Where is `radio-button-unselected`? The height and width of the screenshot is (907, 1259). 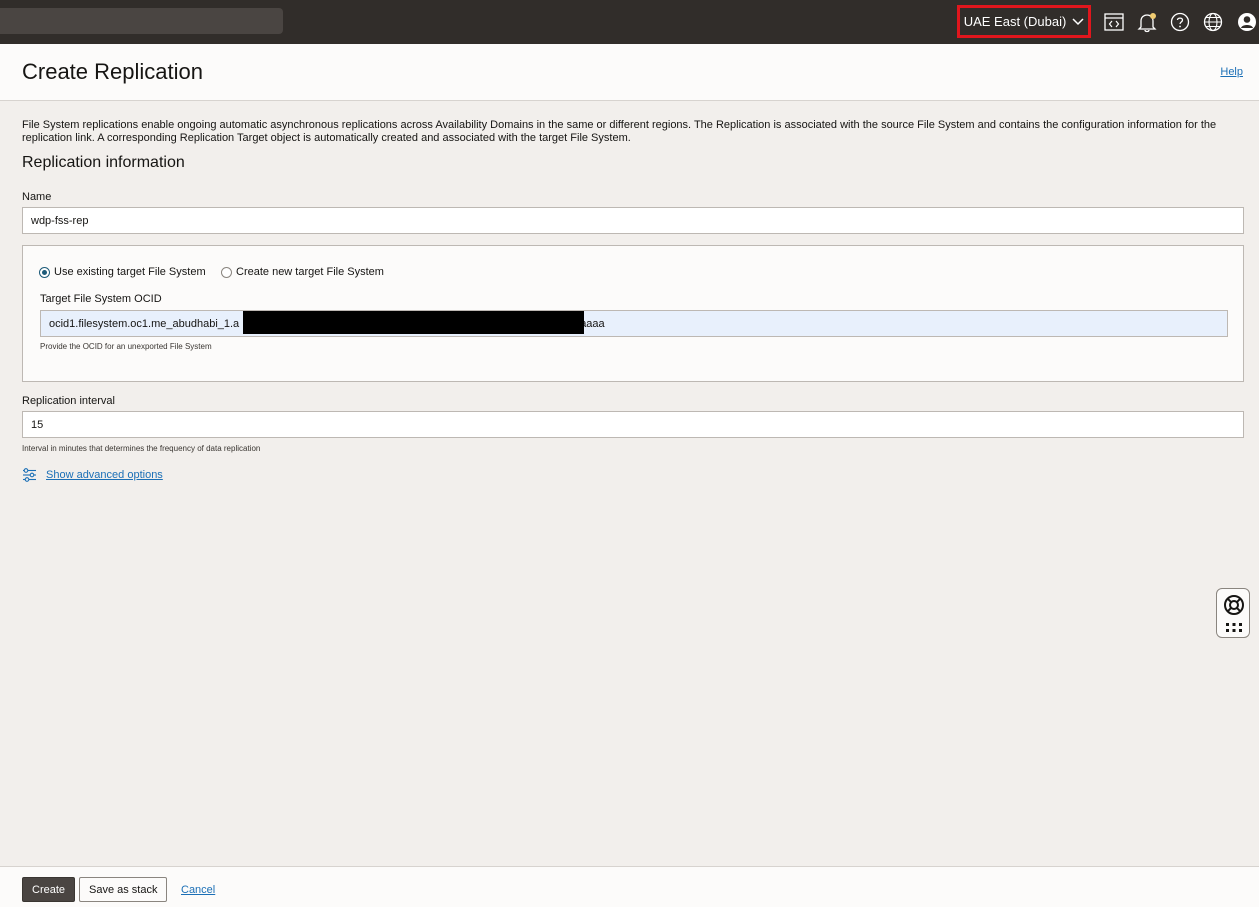
radio-button-unselected is located at coordinates (226, 272).